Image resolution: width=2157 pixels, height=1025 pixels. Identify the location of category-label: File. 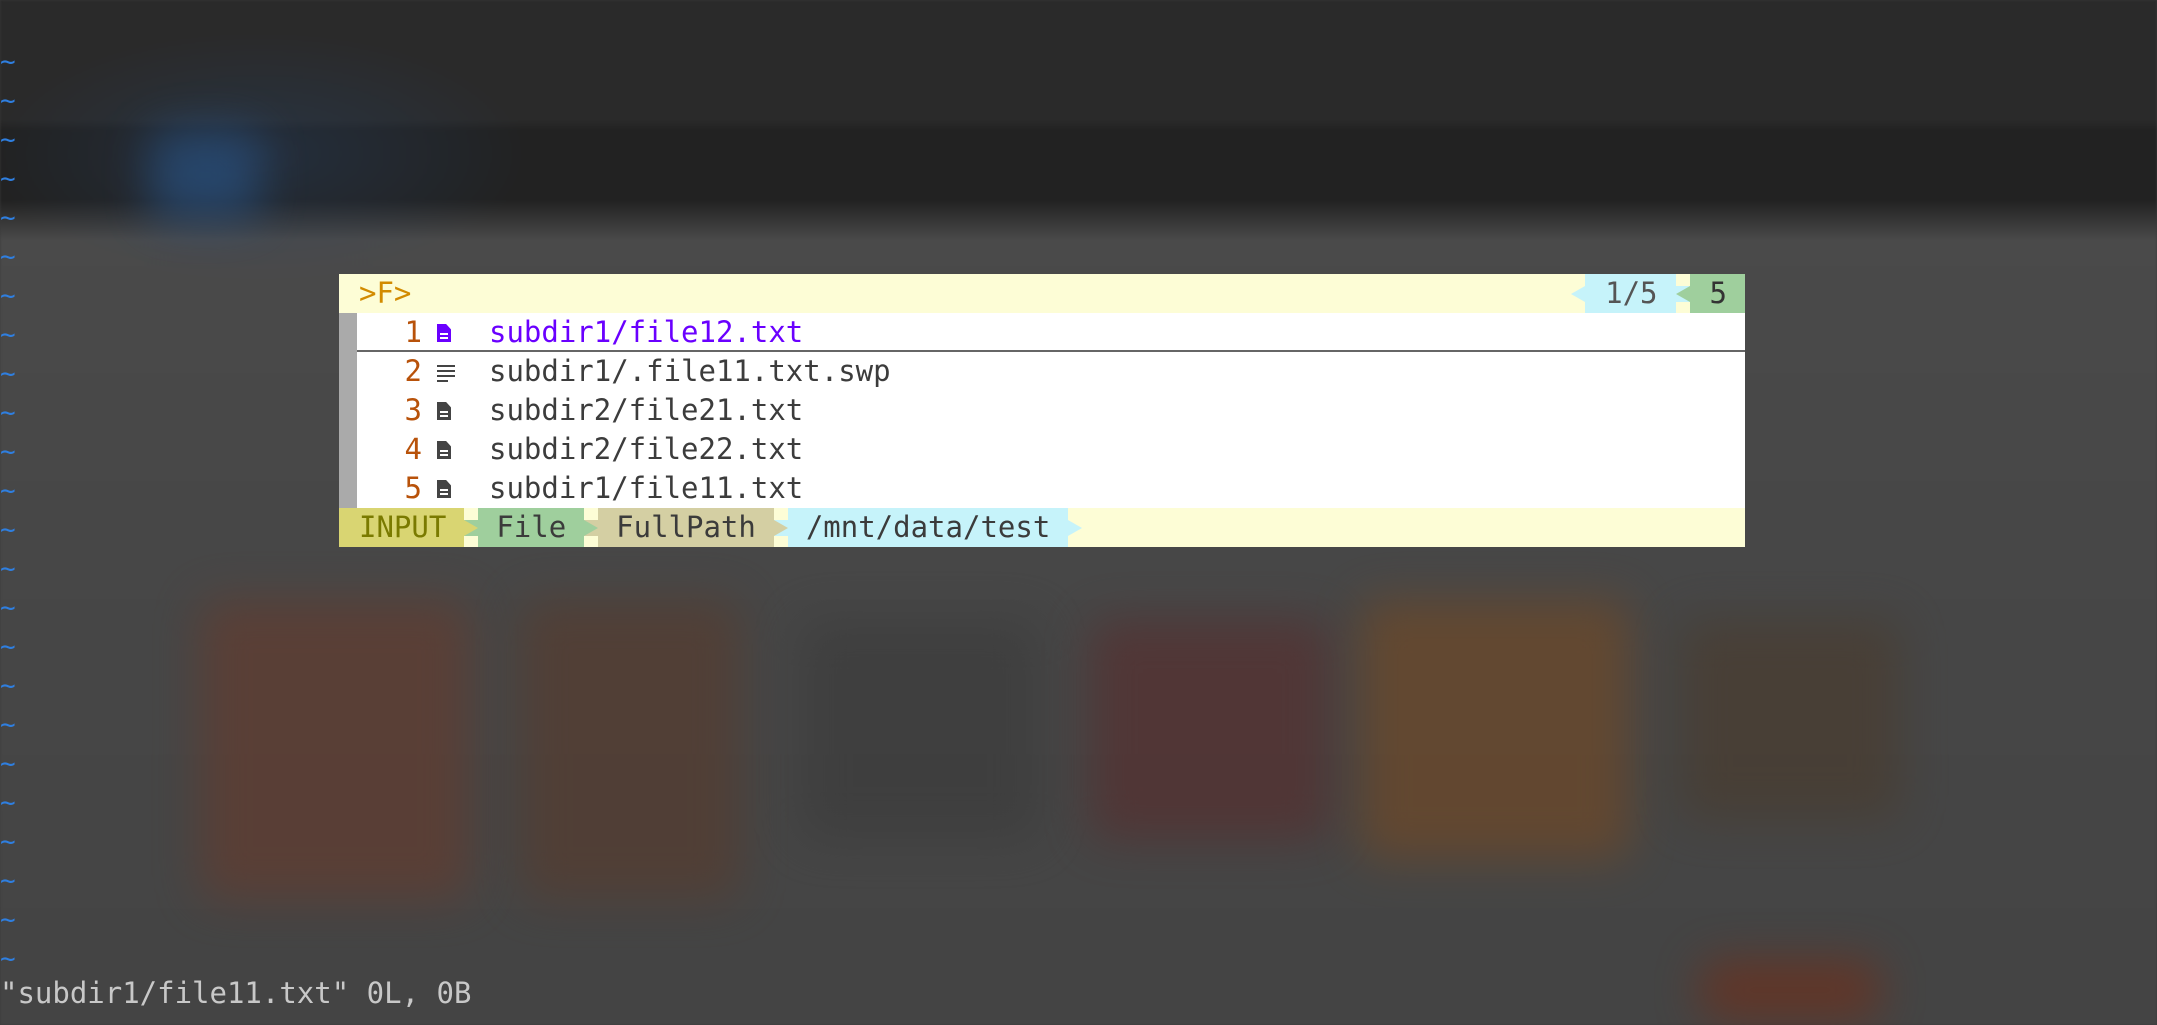
(531, 527).